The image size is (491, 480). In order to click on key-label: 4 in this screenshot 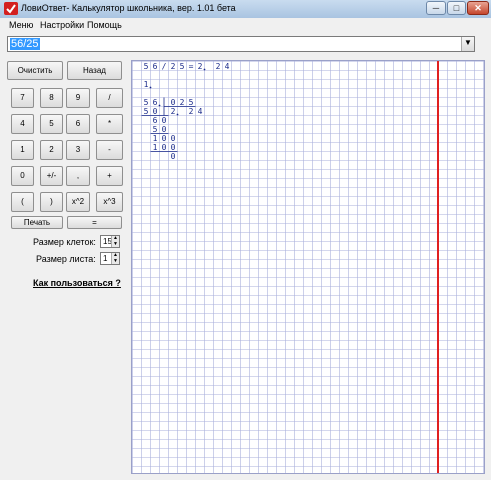, I will do `click(22, 123)`.